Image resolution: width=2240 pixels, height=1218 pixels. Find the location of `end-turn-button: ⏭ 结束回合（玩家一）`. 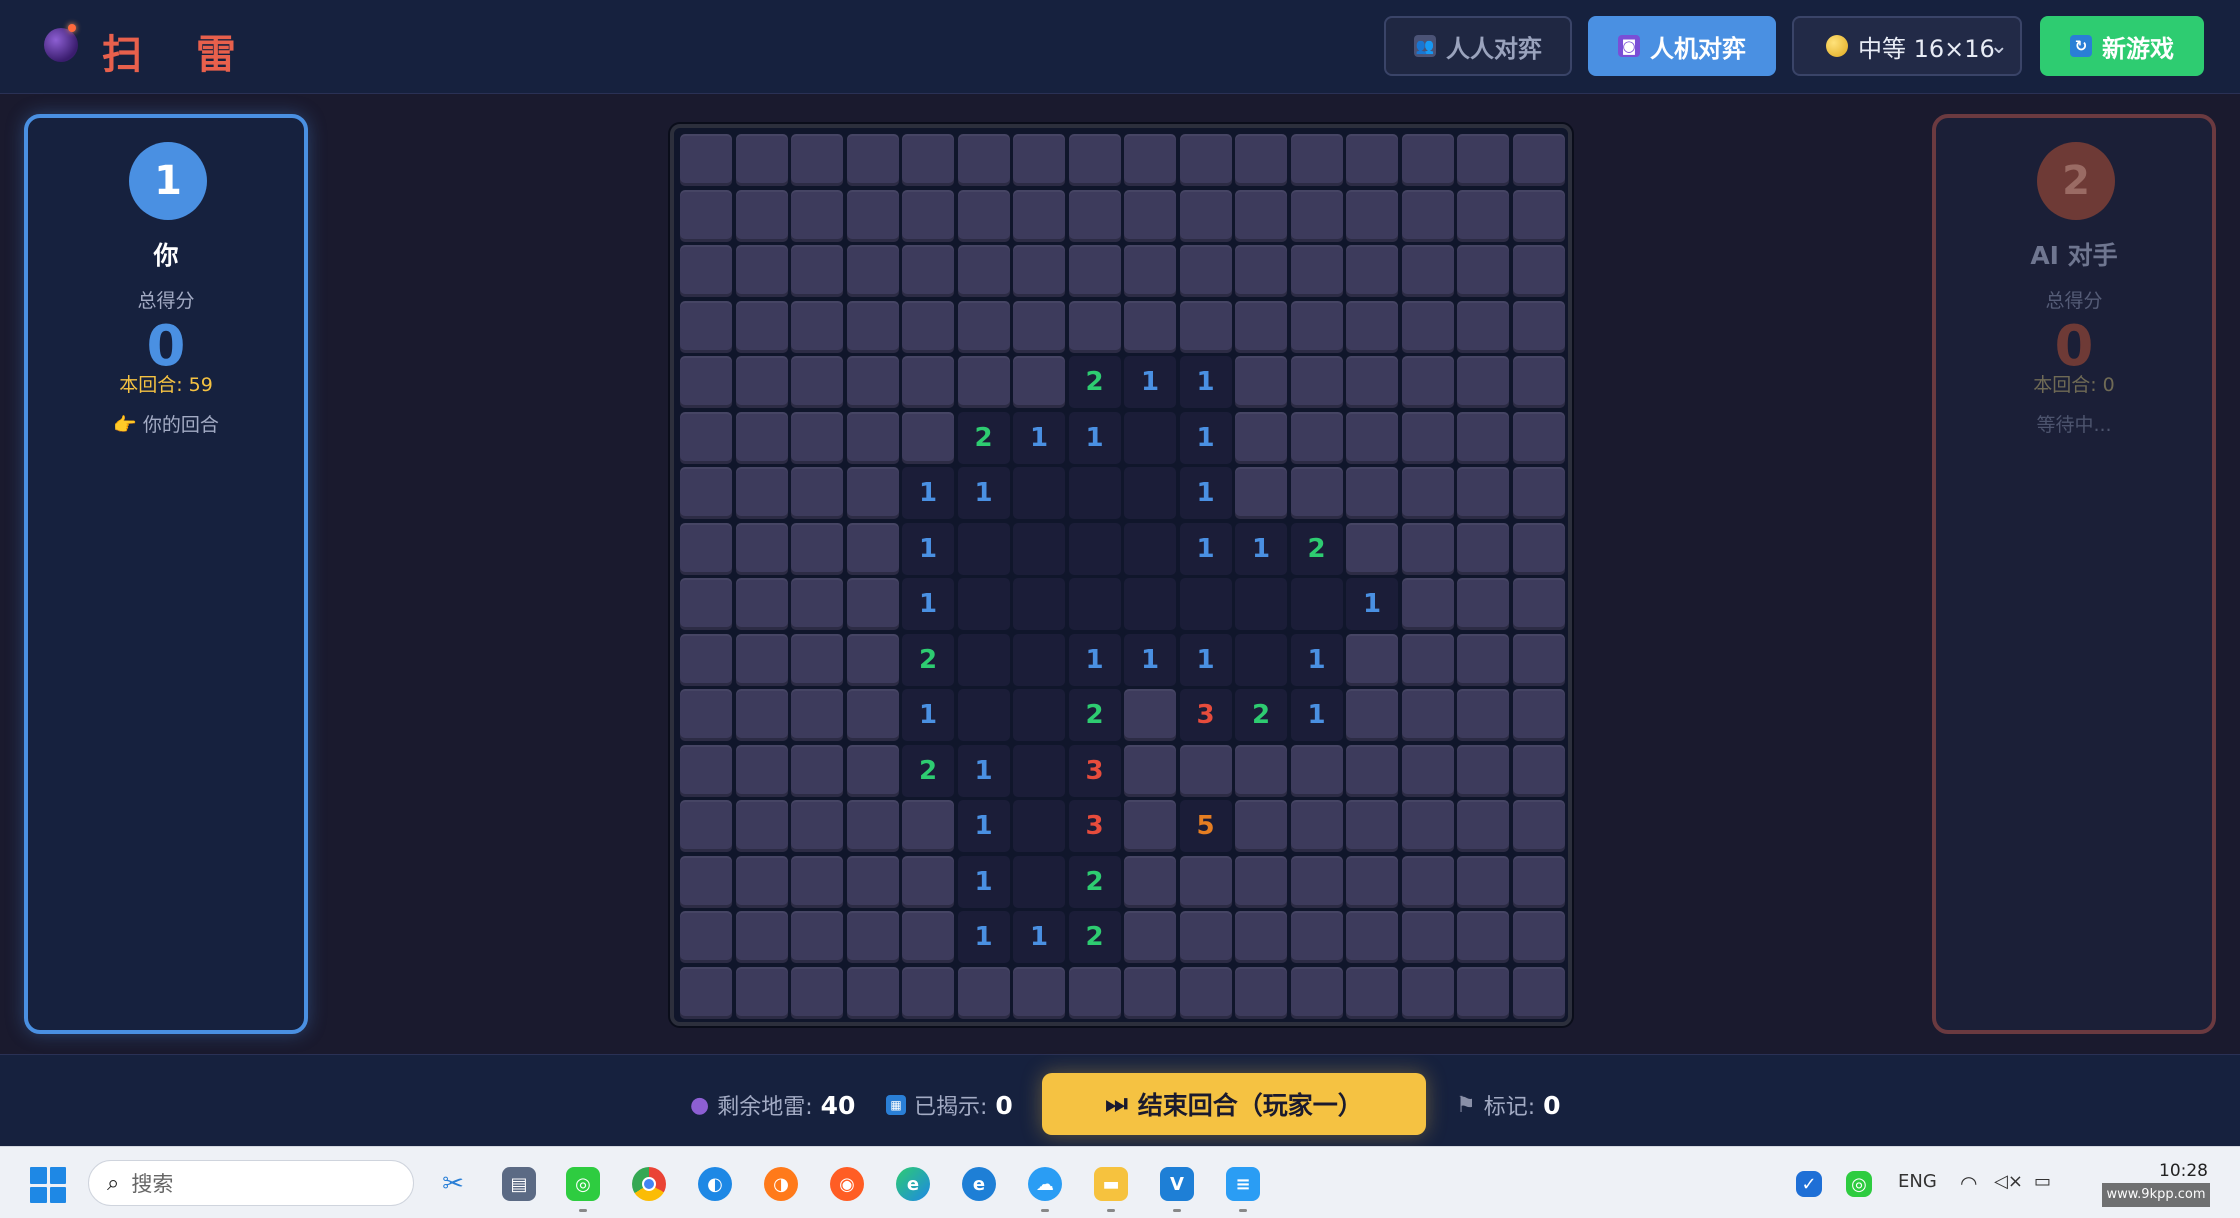

end-turn-button: ⏭ 结束回合（玩家一） is located at coordinates (1234, 1104).